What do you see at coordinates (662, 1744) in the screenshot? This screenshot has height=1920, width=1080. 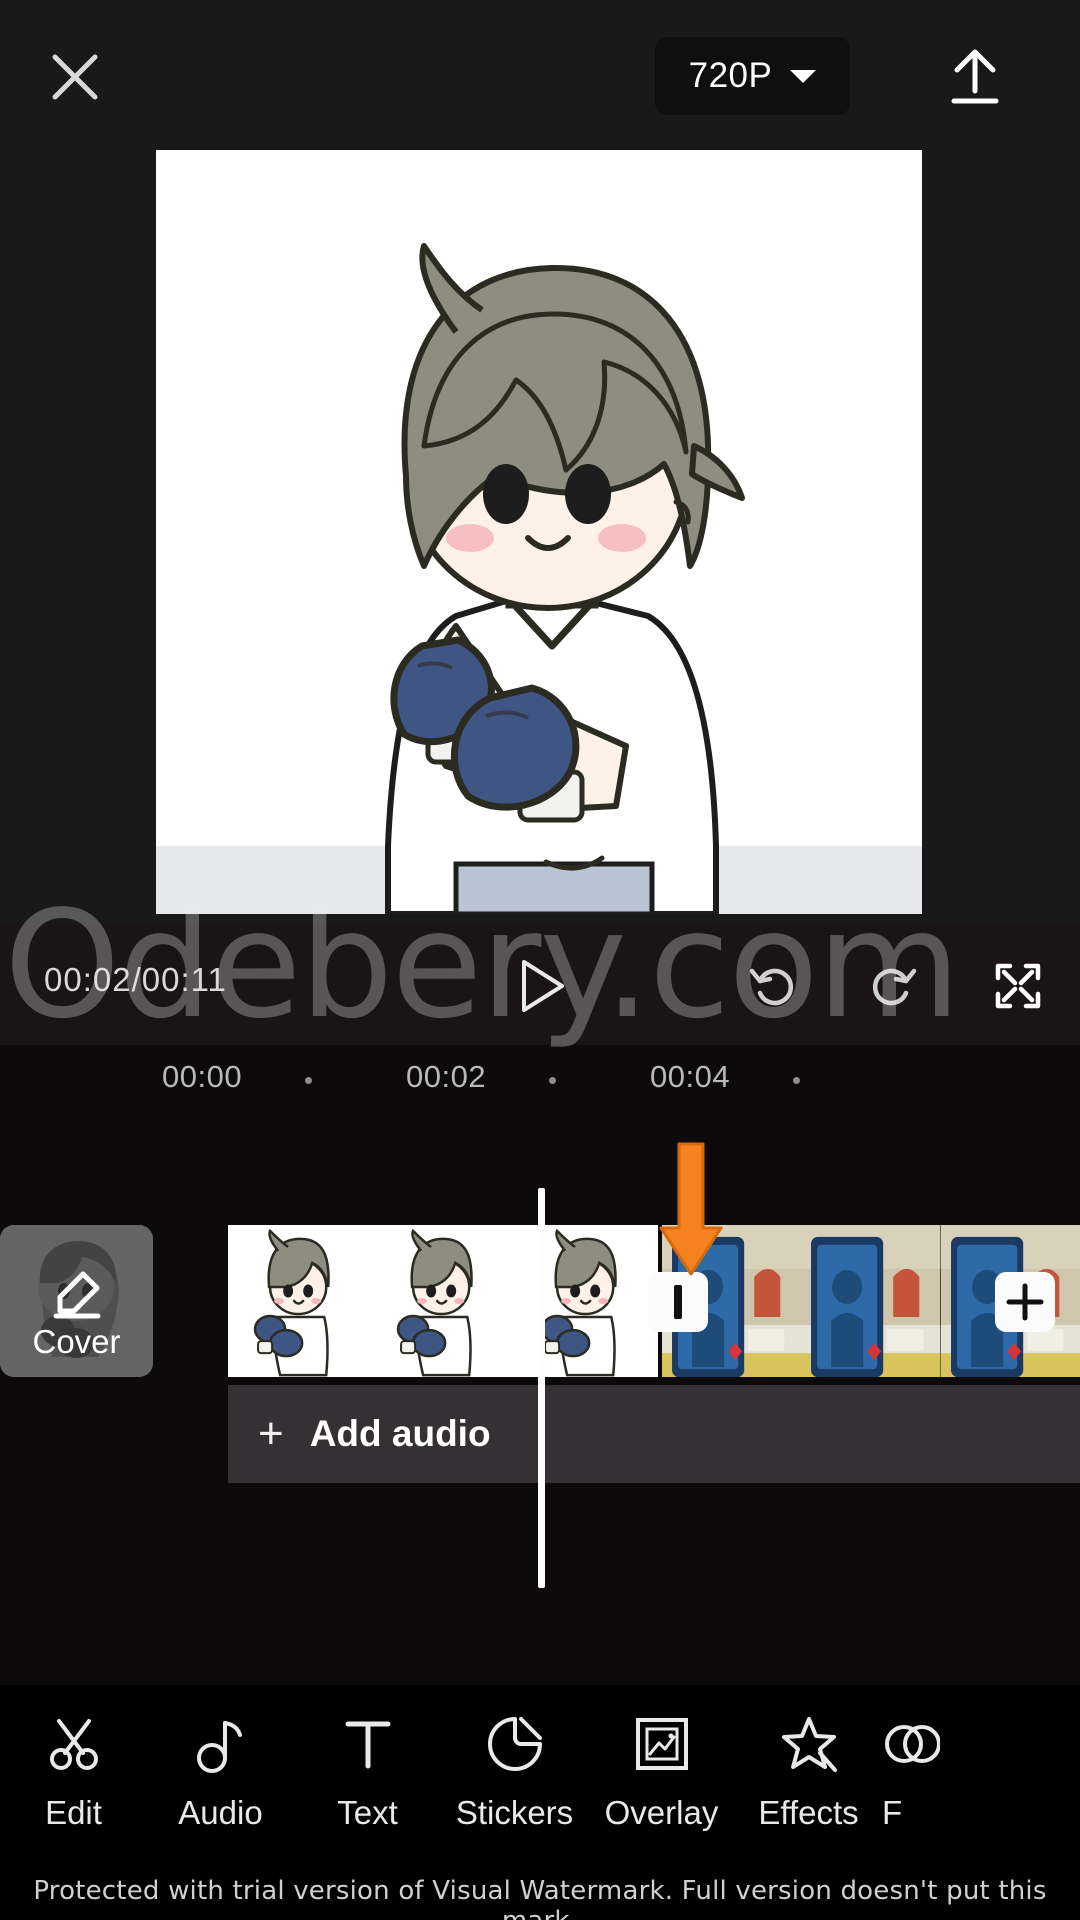 I see `image-frame-icon` at bounding box center [662, 1744].